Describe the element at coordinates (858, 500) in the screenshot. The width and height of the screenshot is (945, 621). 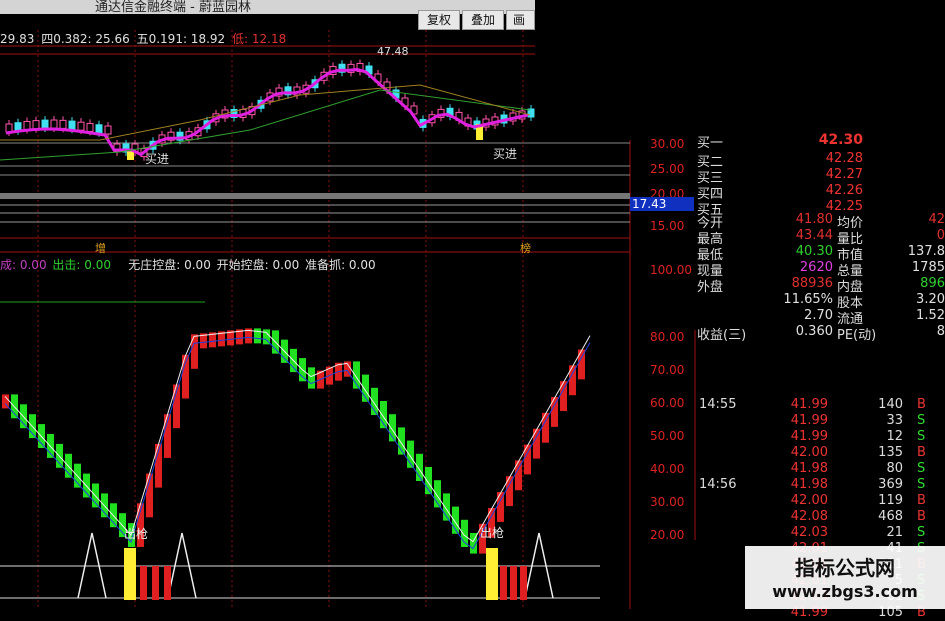
I see `tick-row: 42.00 119 B` at that location.